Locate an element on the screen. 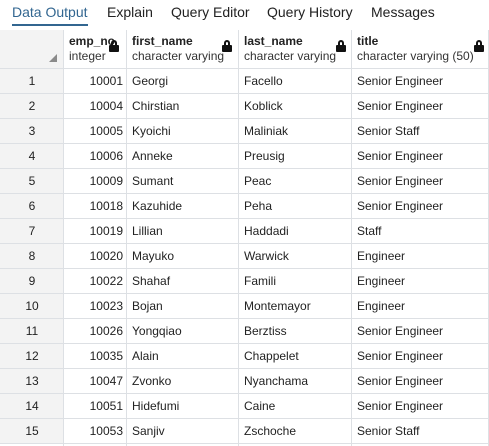  cell-first-name: Mayuko is located at coordinates (183, 256).